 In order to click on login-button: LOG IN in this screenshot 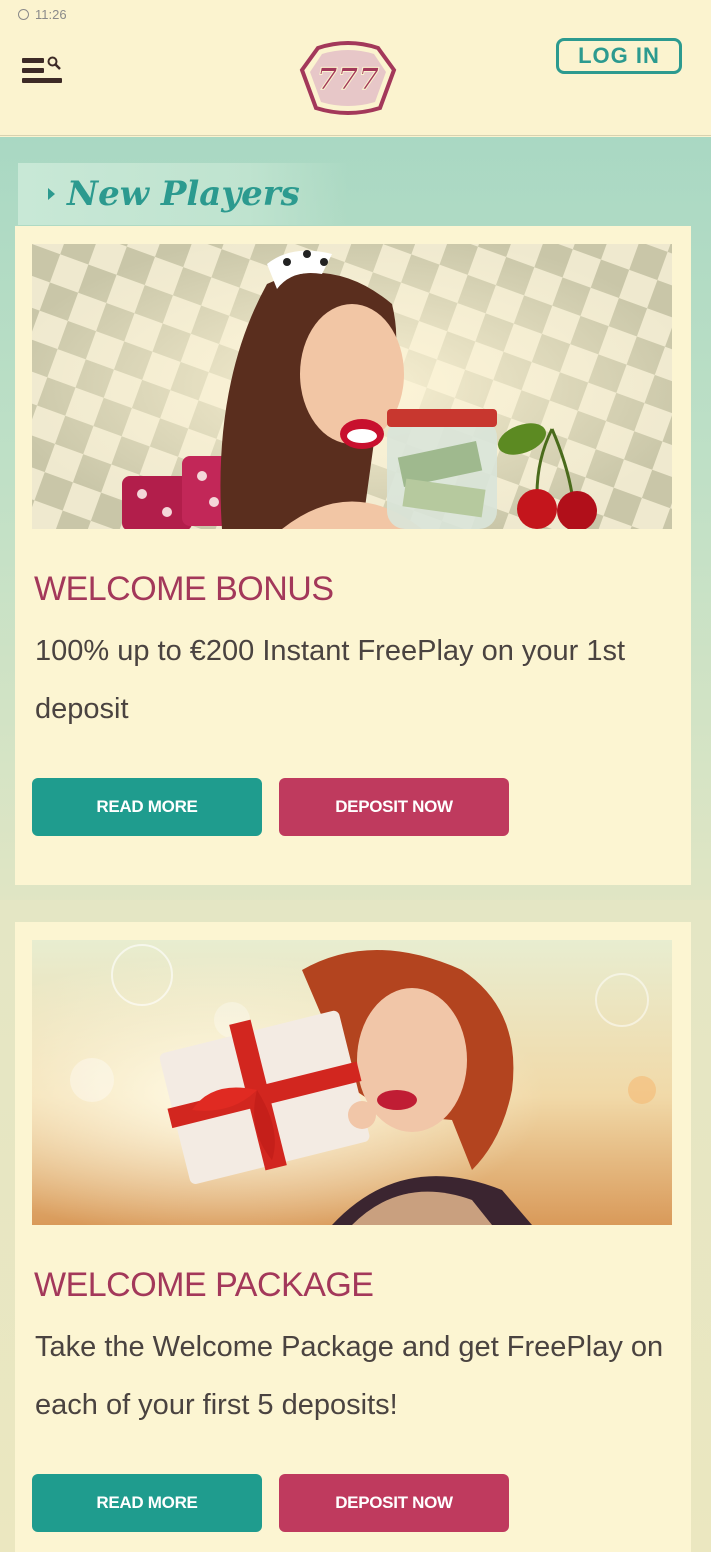, I will do `click(619, 56)`.